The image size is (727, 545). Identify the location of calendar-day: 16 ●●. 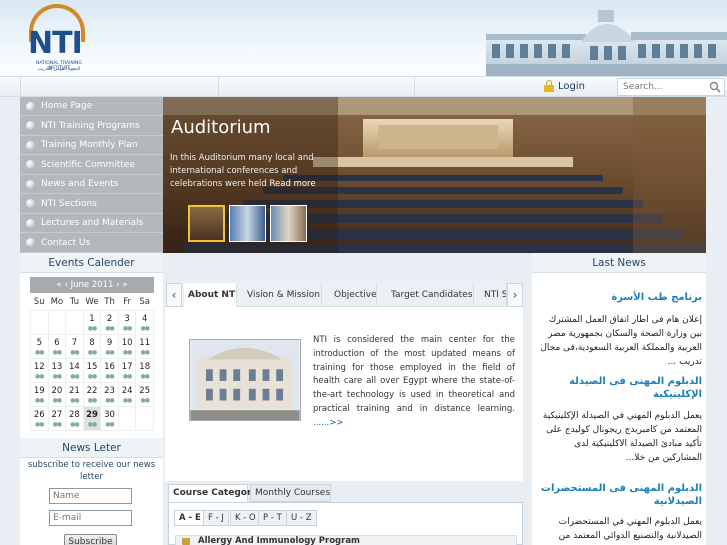
(109, 370).